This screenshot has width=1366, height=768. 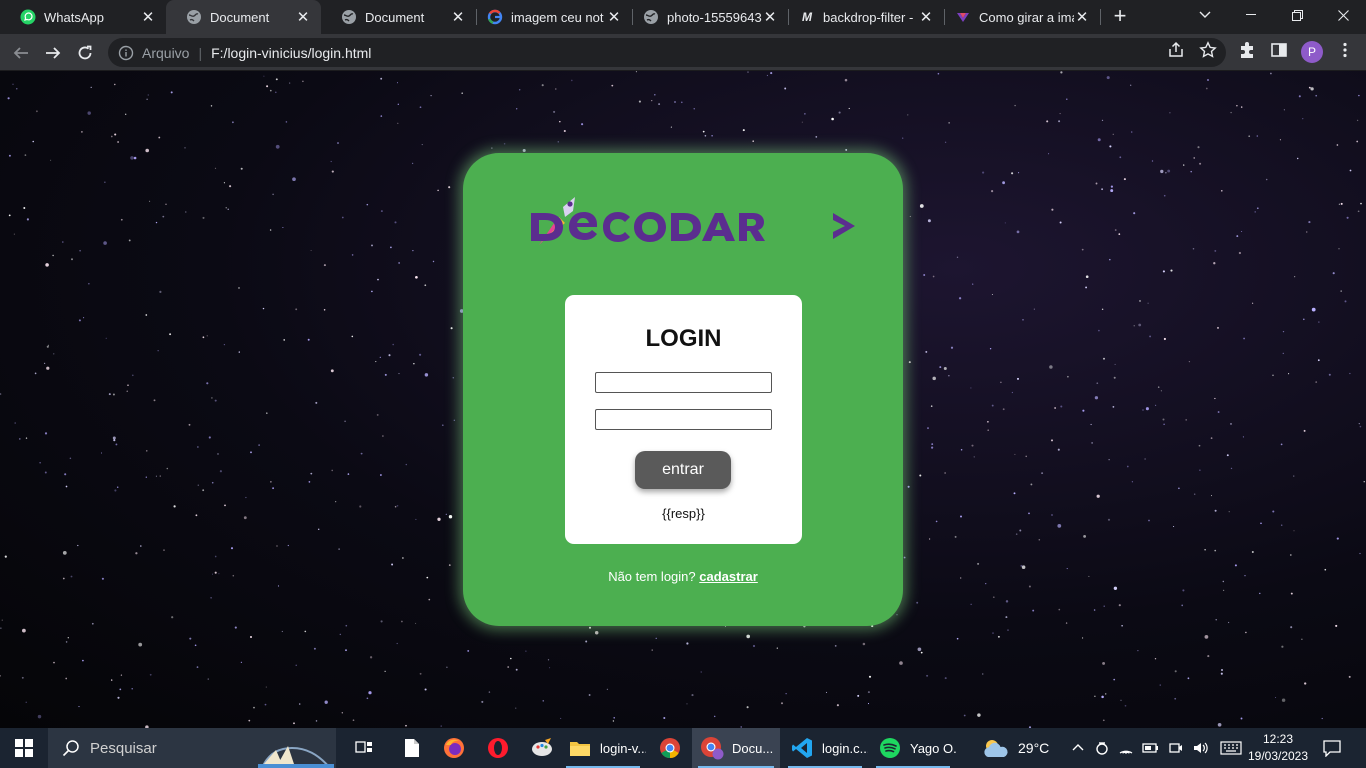 I want to click on close-window-button, so click(x=1343, y=15).